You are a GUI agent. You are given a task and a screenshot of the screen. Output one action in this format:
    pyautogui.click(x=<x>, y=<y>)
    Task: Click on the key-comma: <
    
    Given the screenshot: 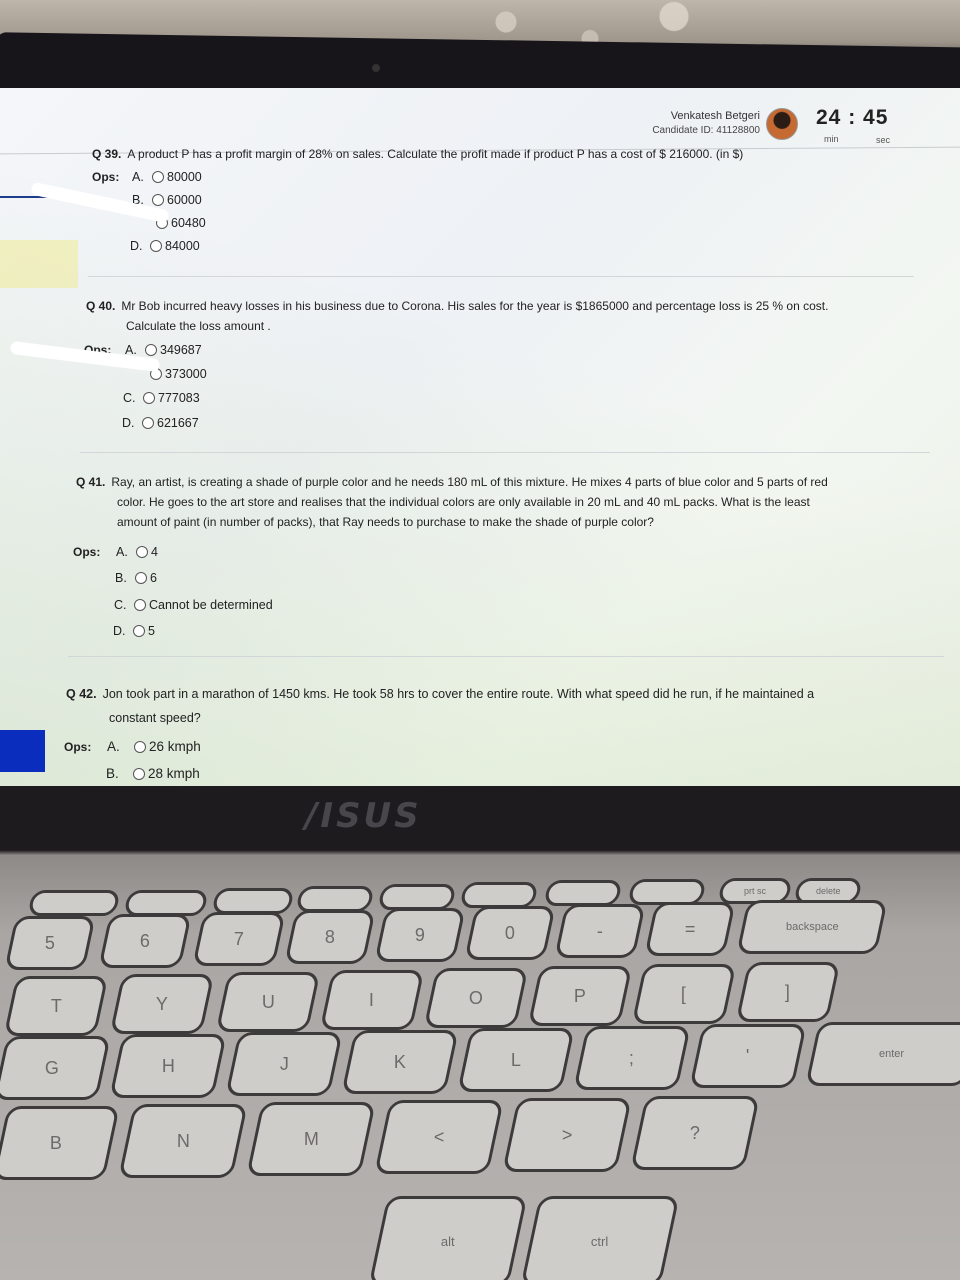 What is the action you would take?
    pyautogui.click(x=439, y=1137)
    